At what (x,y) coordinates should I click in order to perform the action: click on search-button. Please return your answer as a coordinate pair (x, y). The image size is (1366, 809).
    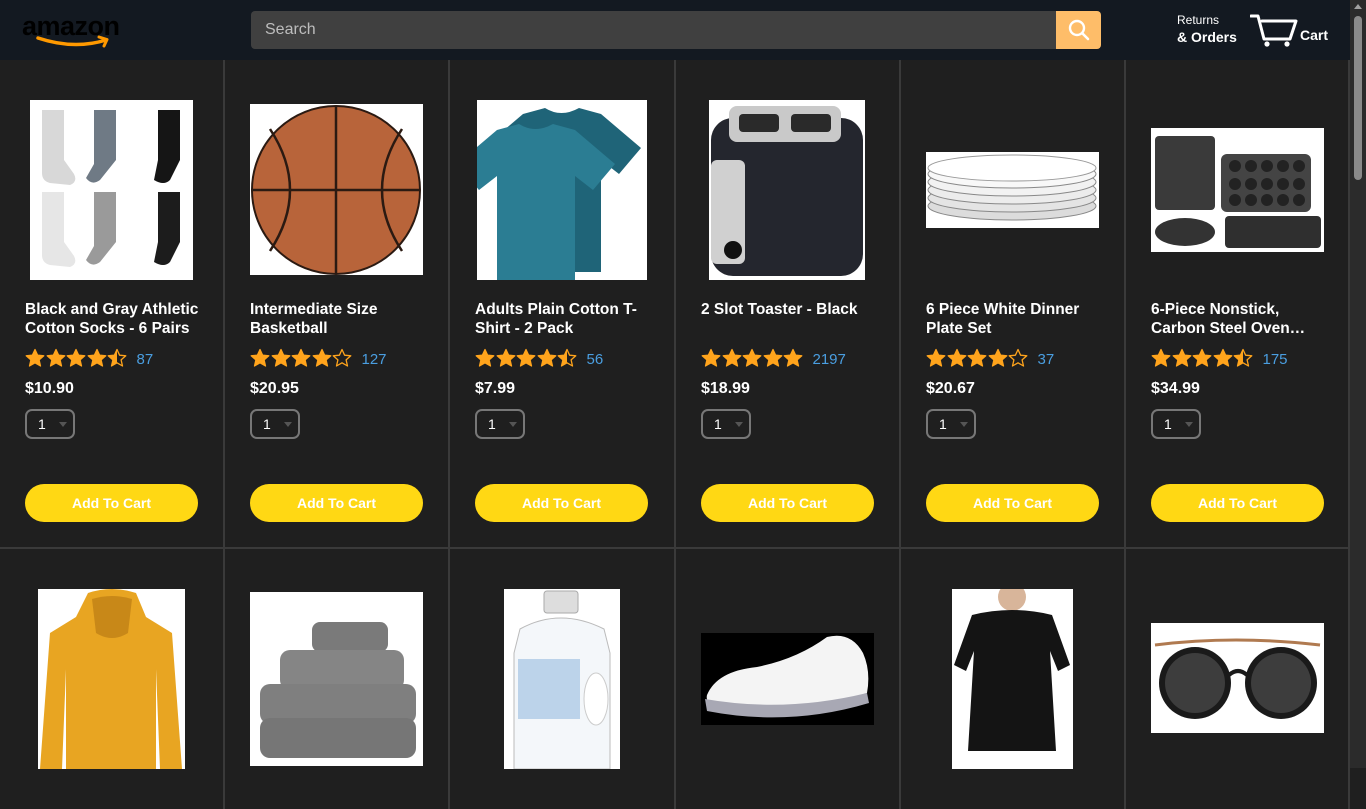
    Looking at the image, I should click on (1078, 30).